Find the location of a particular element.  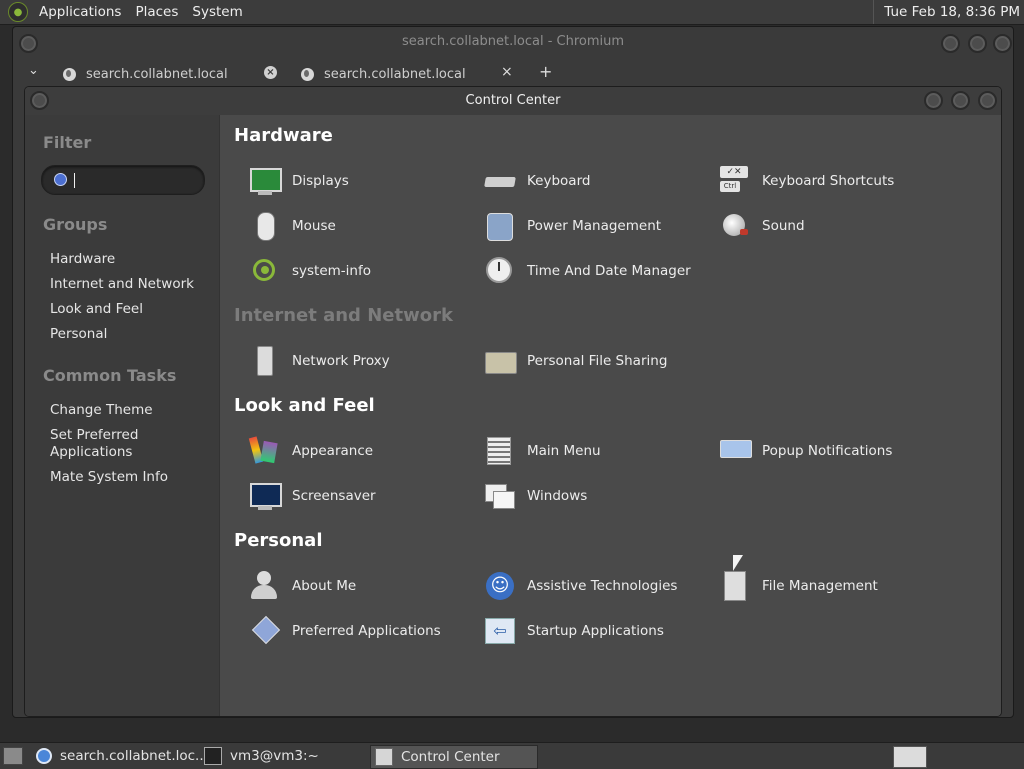

section-heading-internet: Internet and Network is located at coordinates (343, 315).